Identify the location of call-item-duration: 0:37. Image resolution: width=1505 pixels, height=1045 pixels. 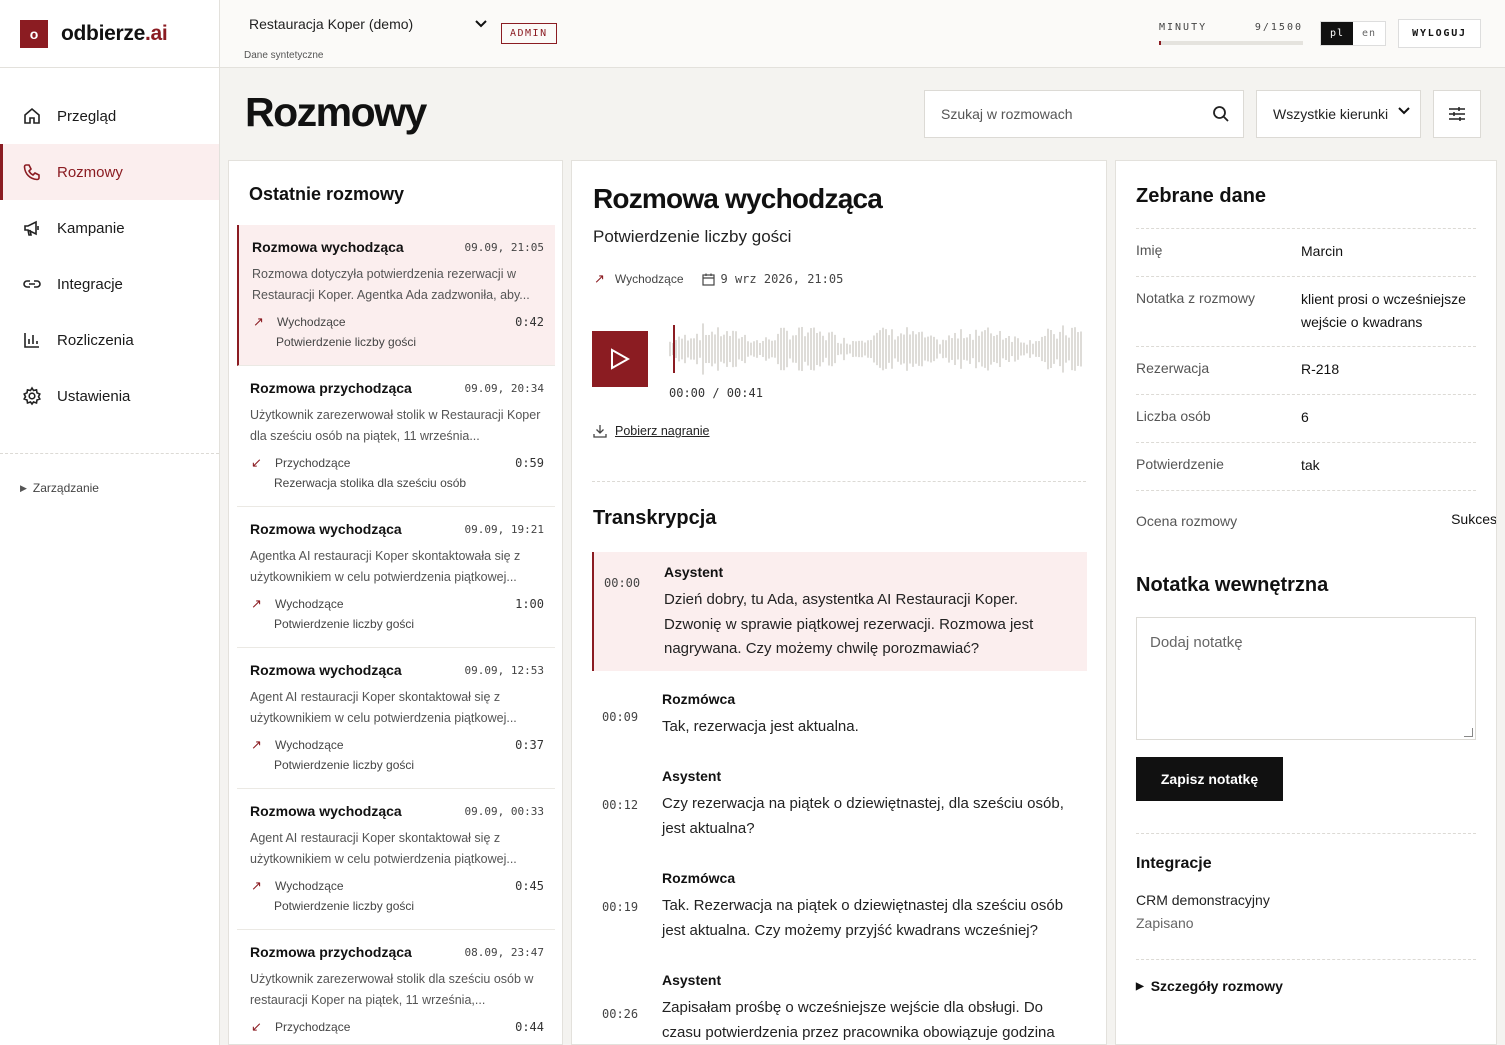
(529, 745).